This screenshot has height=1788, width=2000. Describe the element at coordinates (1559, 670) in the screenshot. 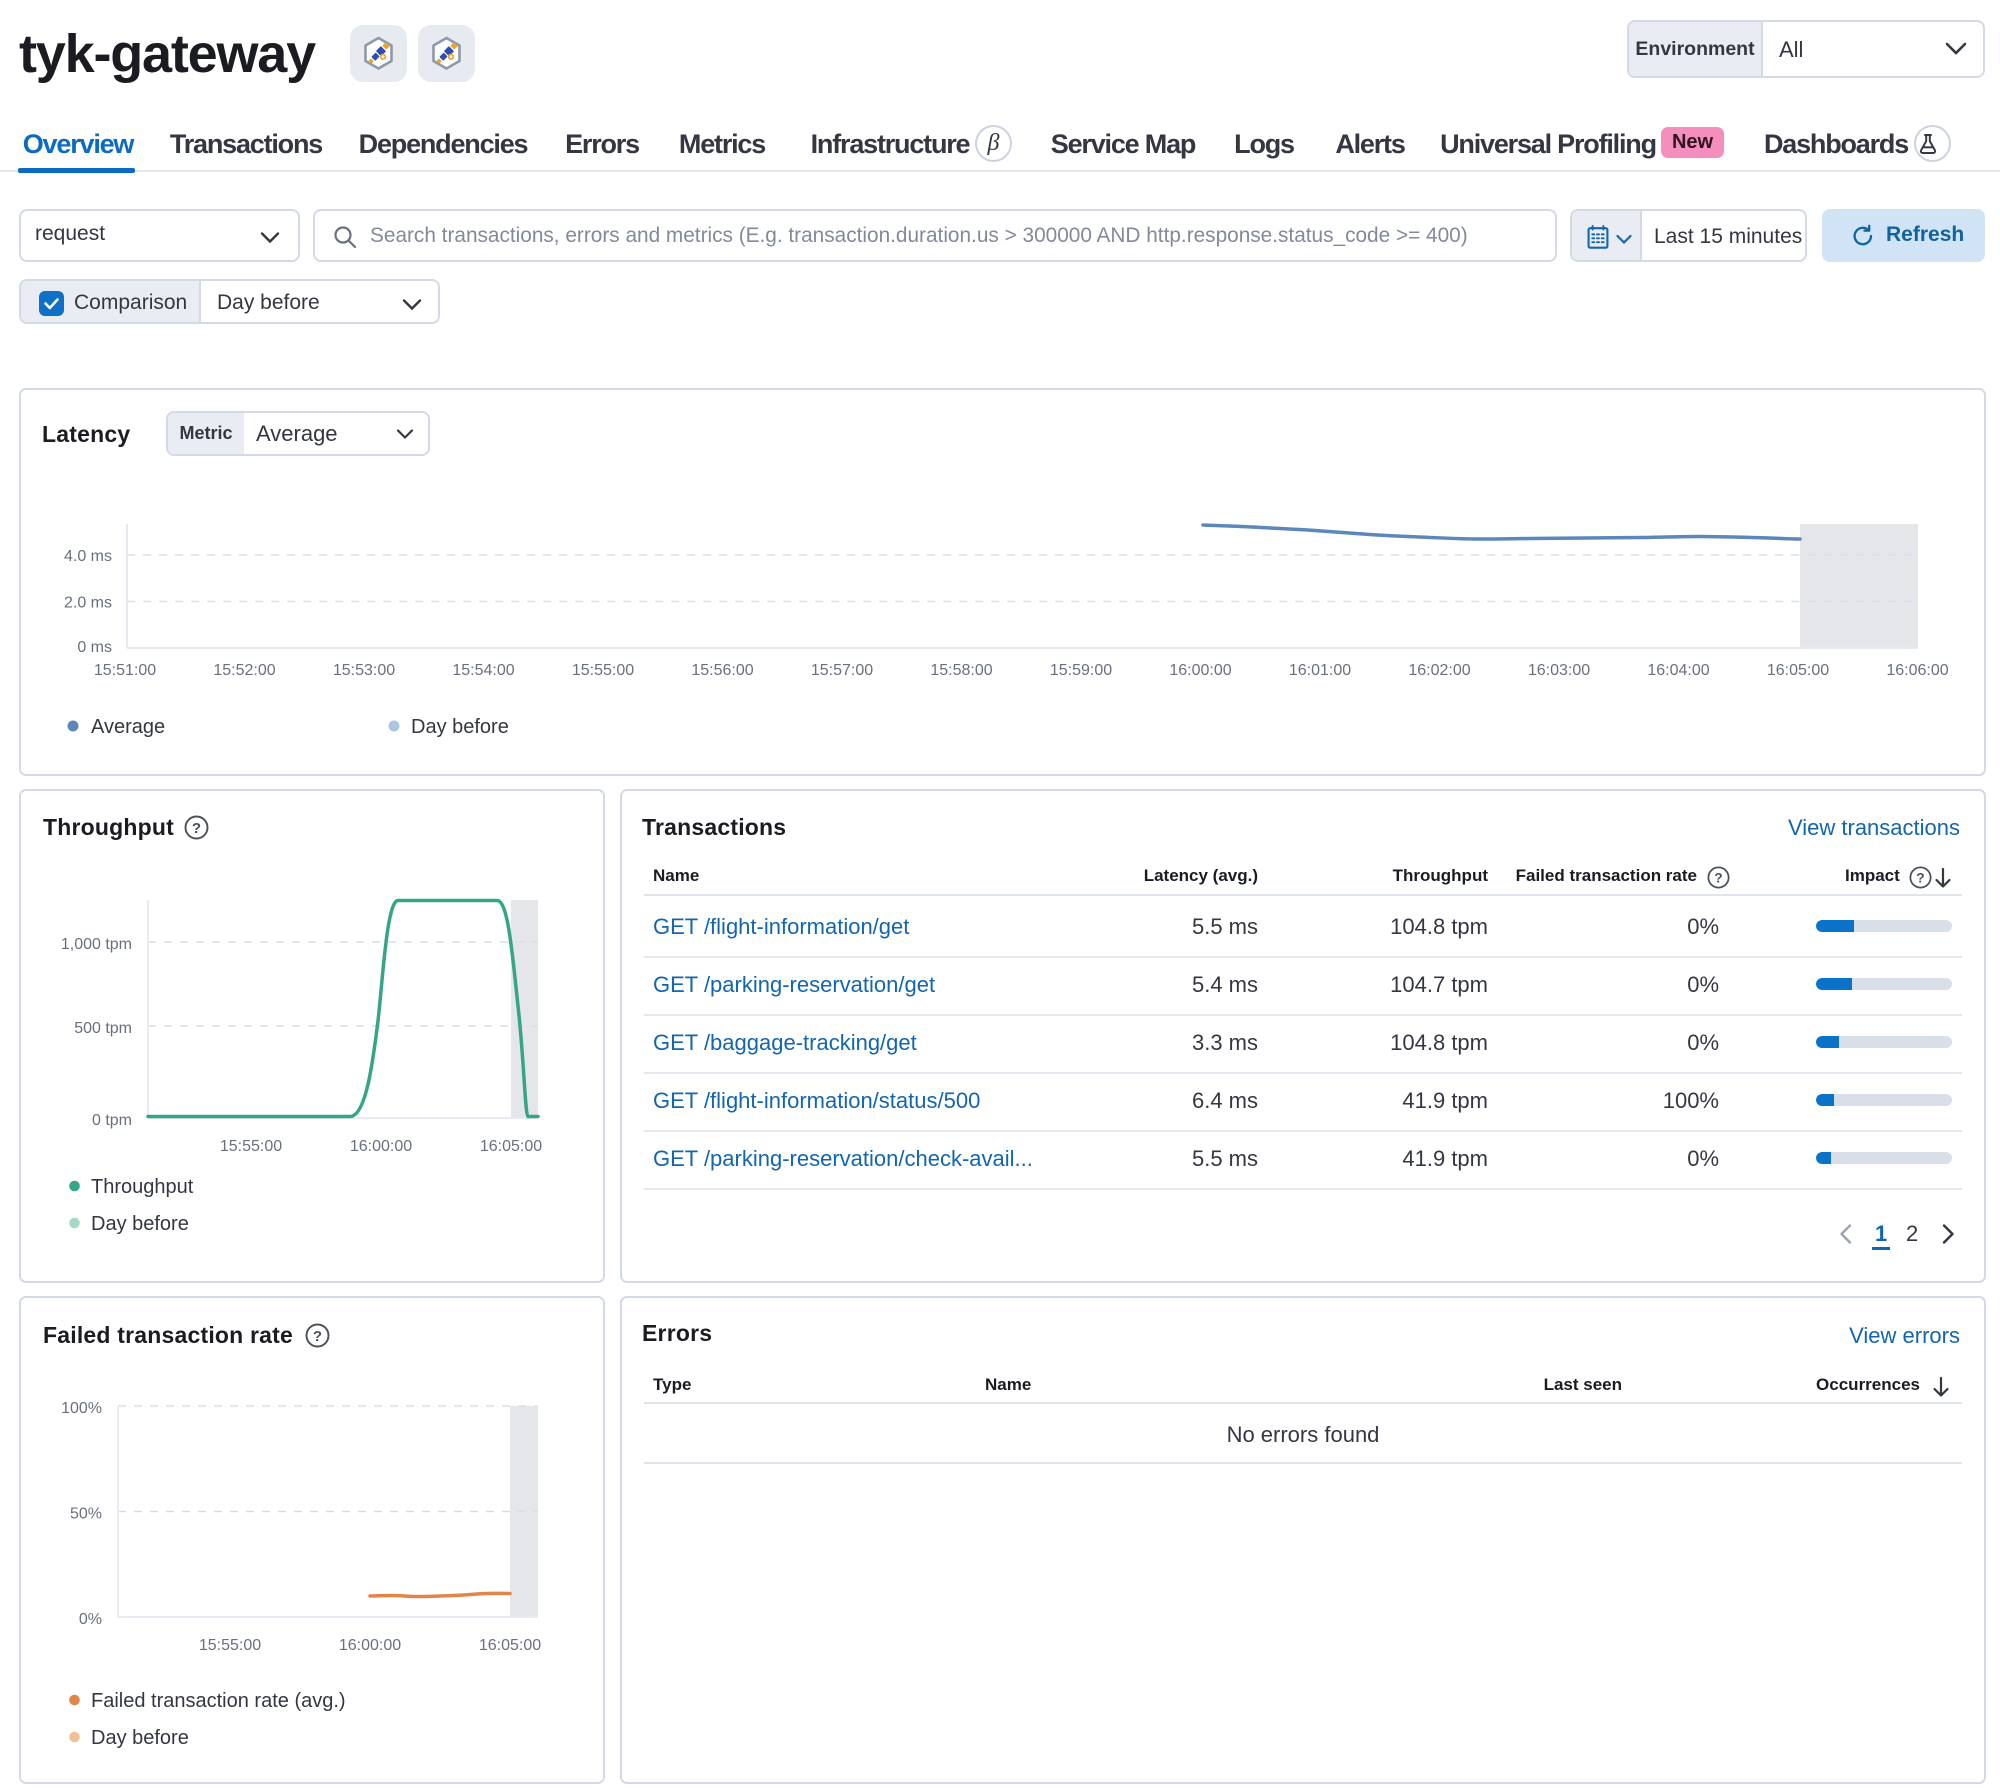

I see `svg-text: 16:03:00` at that location.